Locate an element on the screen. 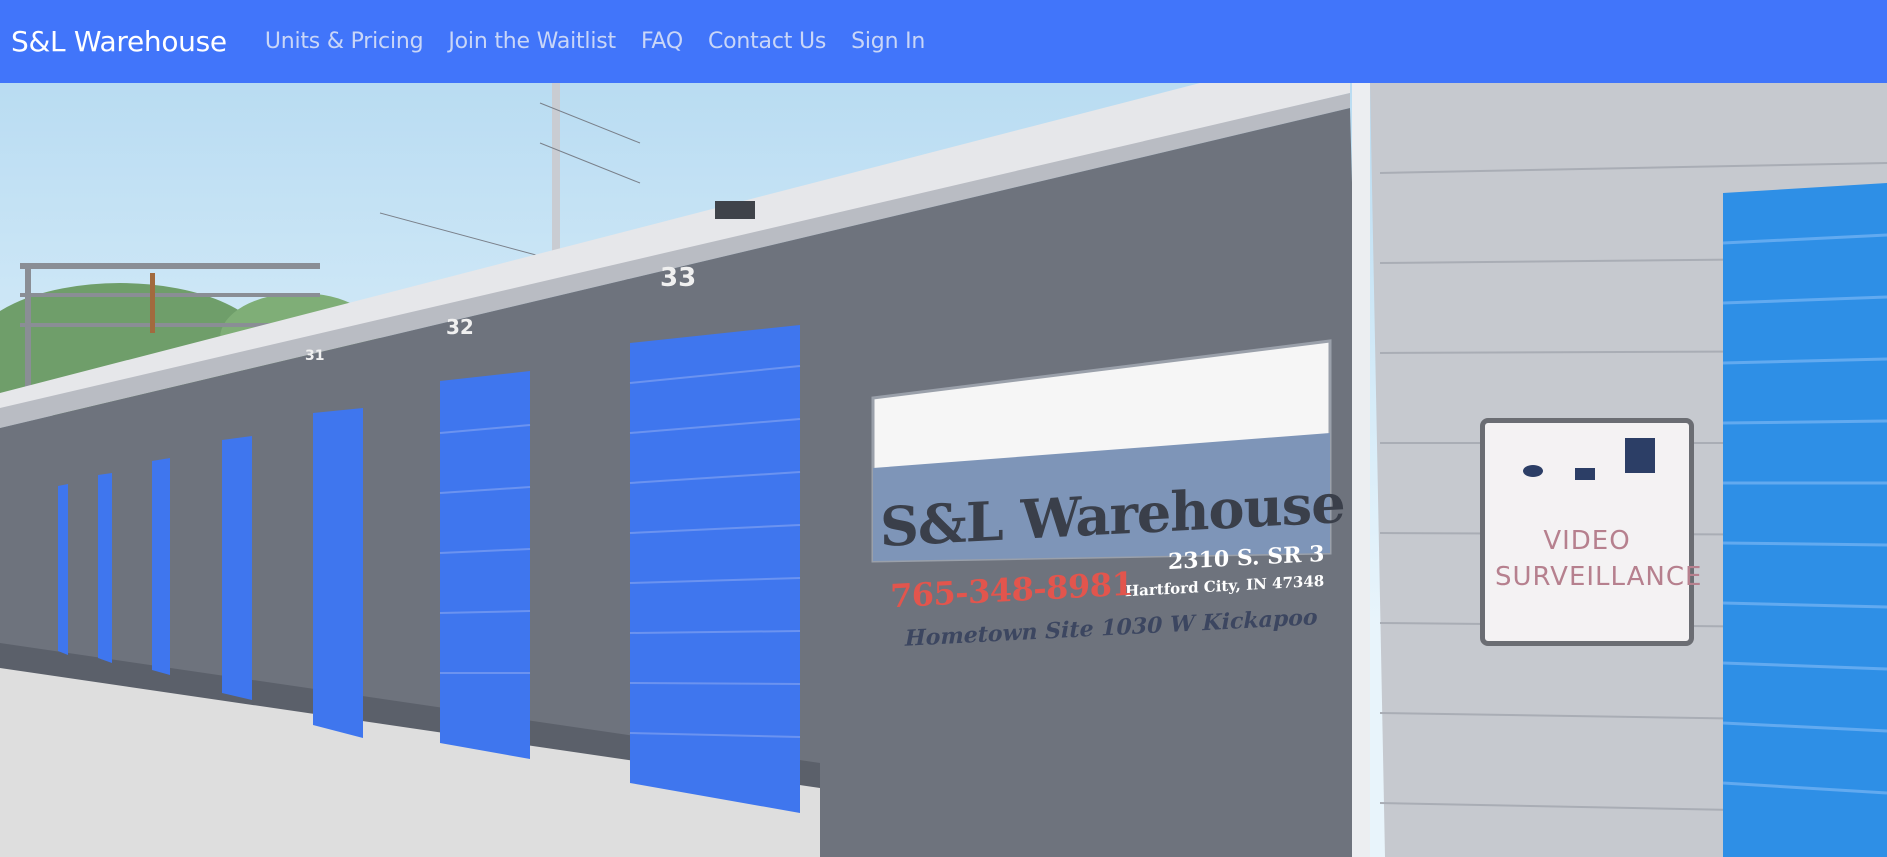 Image resolution: width=1887 pixels, height=857 pixels. nav-sign-in: Sign In is located at coordinates (888, 41).